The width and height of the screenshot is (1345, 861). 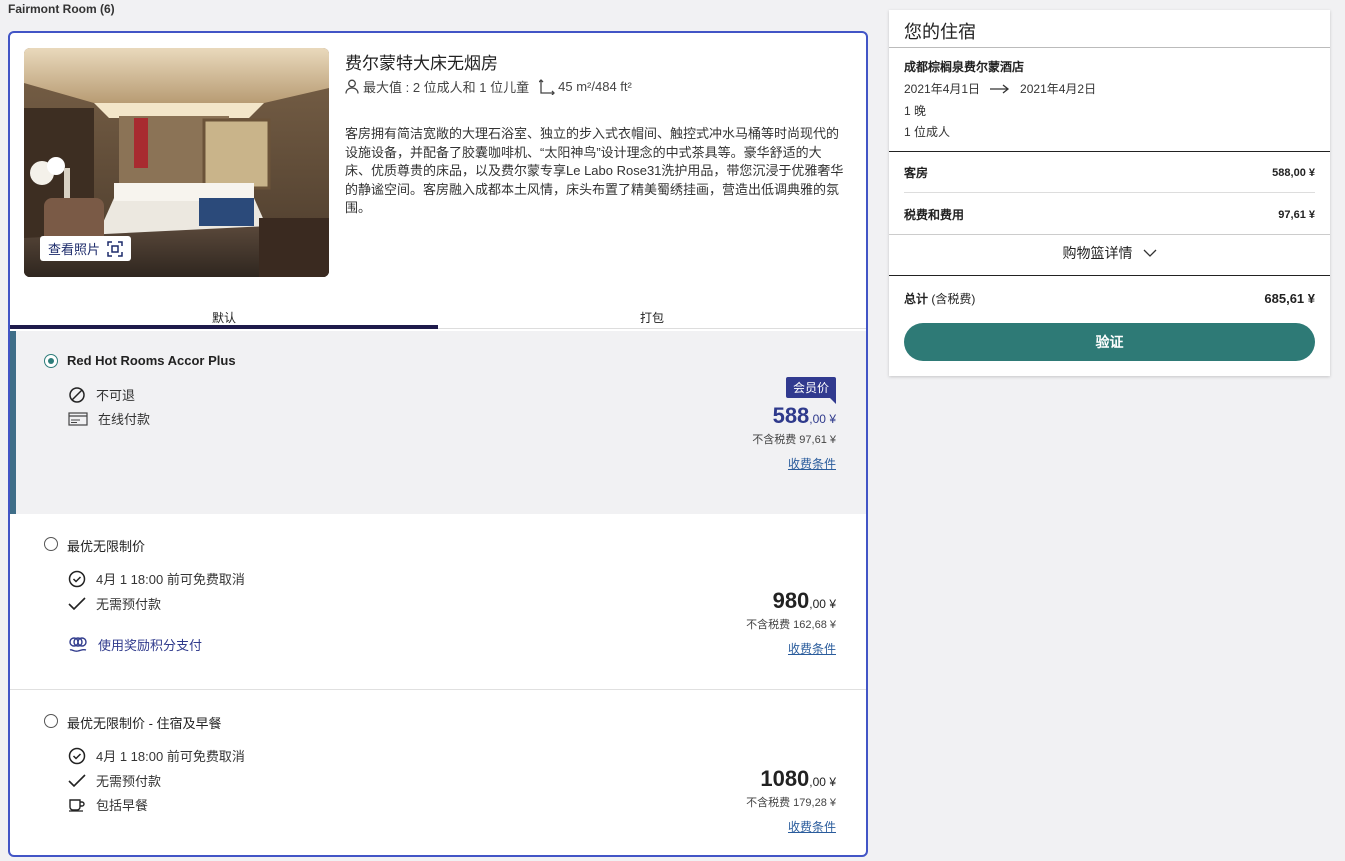 What do you see at coordinates (77, 805) in the screenshot?
I see `breakfast-icon` at bounding box center [77, 805].